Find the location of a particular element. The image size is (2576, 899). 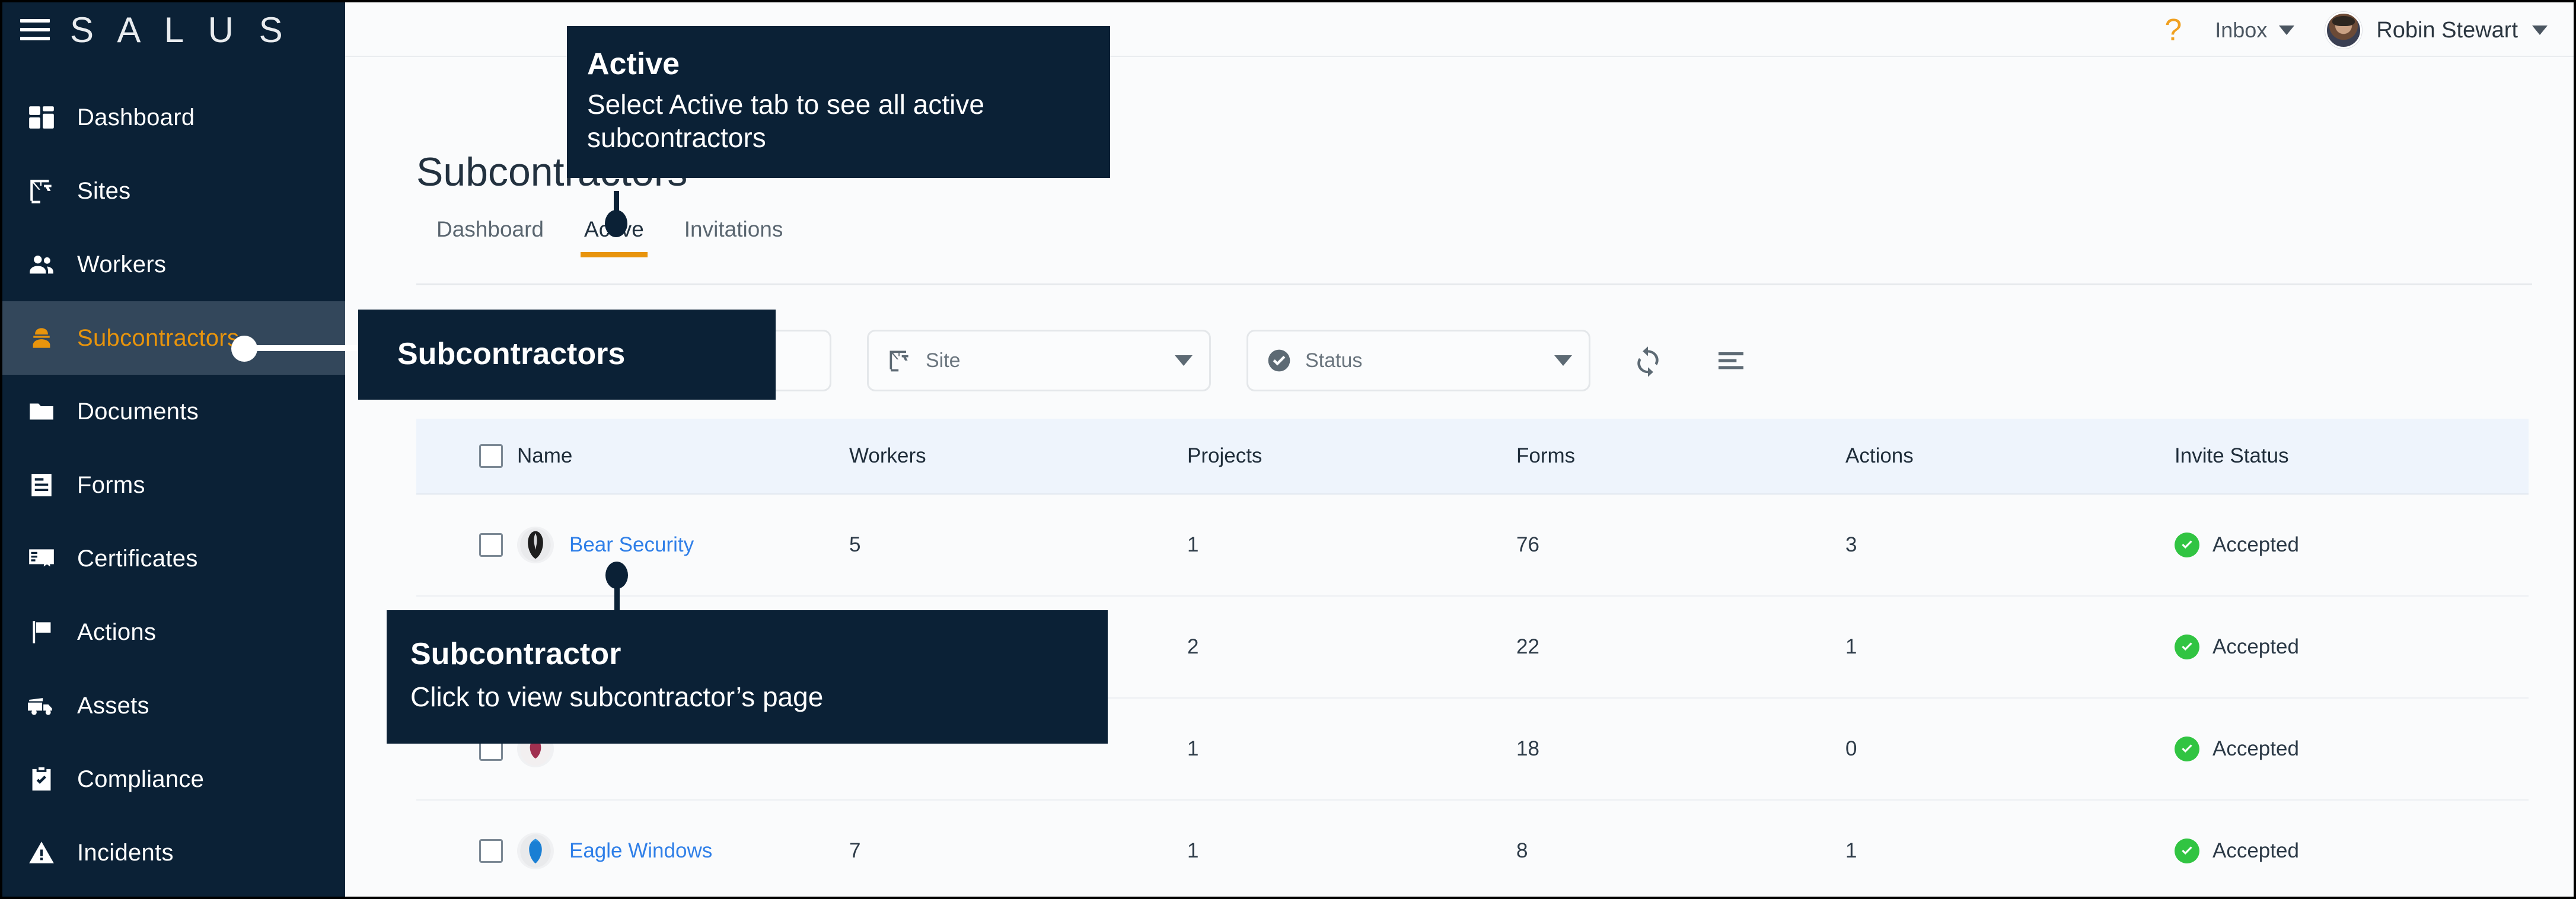

clipboard-check-icon is located at coordinates (41, 779).